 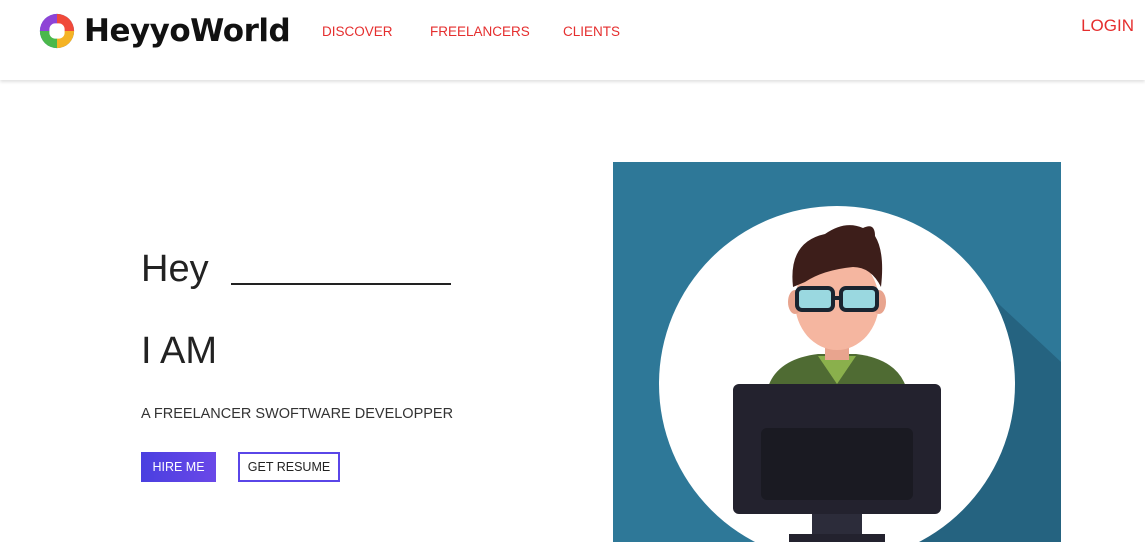 I want to click on brand-logo: HeyyoWorld, so click(x=164, y=31).